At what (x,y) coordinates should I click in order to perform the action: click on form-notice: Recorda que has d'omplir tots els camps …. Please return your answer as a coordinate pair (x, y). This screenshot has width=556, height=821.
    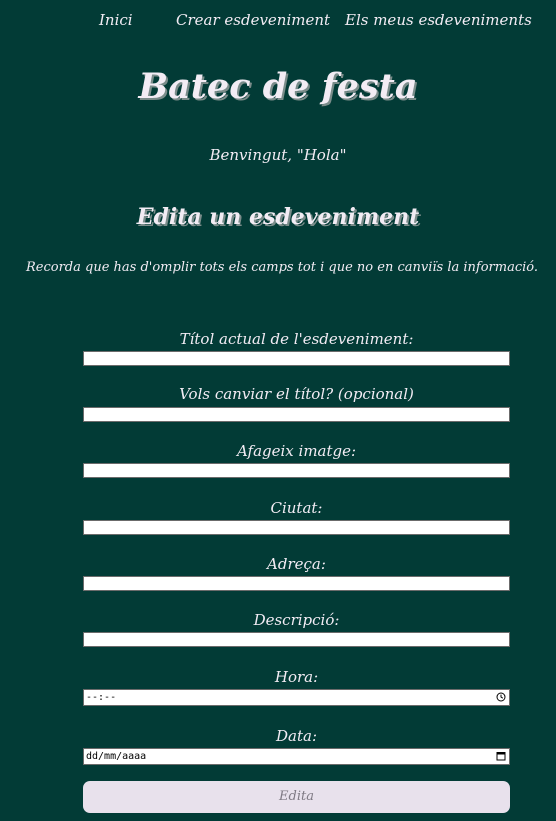
    Looking at the image, I should click on (282, 267).